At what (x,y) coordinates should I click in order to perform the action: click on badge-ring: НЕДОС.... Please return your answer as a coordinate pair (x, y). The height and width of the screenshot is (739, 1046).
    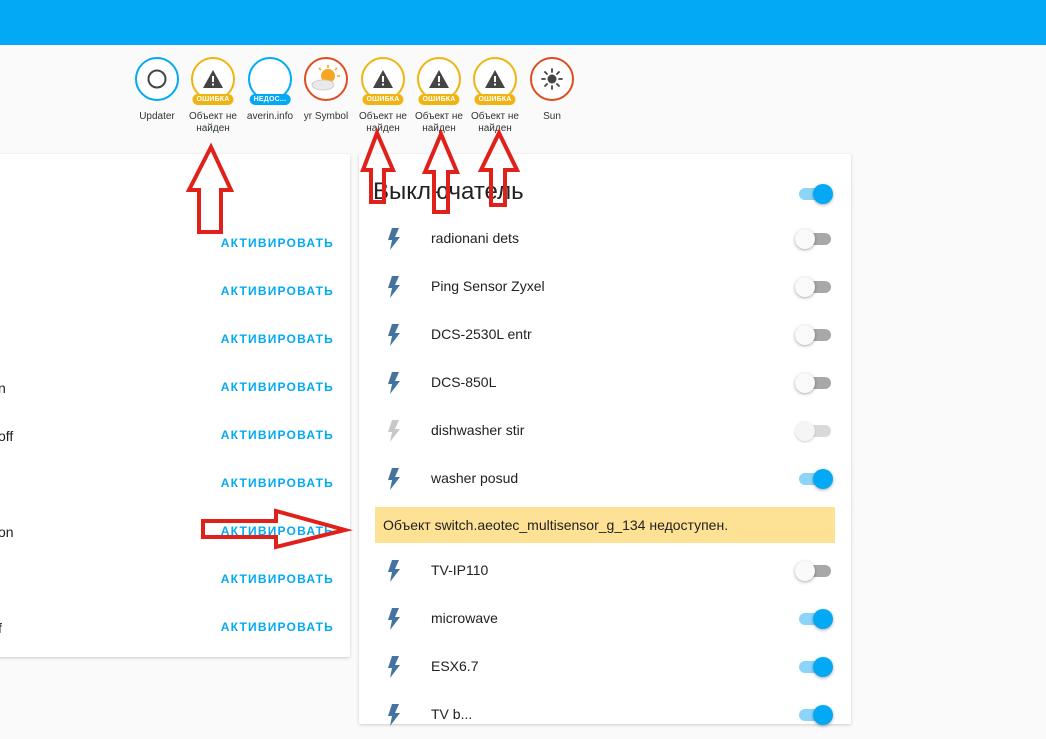
    Looking at the image, I should click on (270, 81).